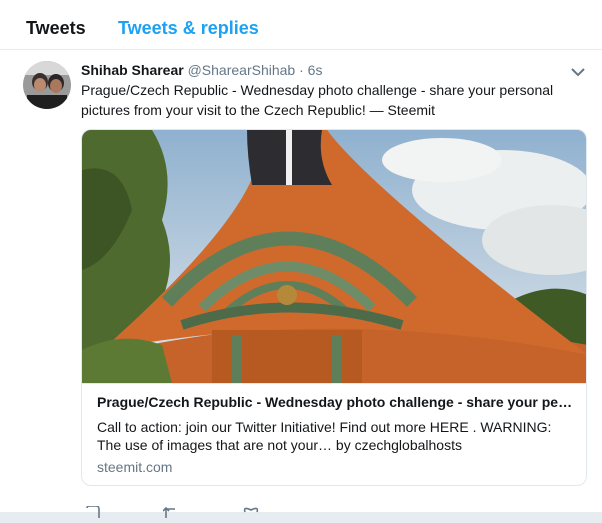  What do you see at coordinates (135, 467) in the screenshot?
I see `card-domain: steemit.com` at bounding box center [135, 467].